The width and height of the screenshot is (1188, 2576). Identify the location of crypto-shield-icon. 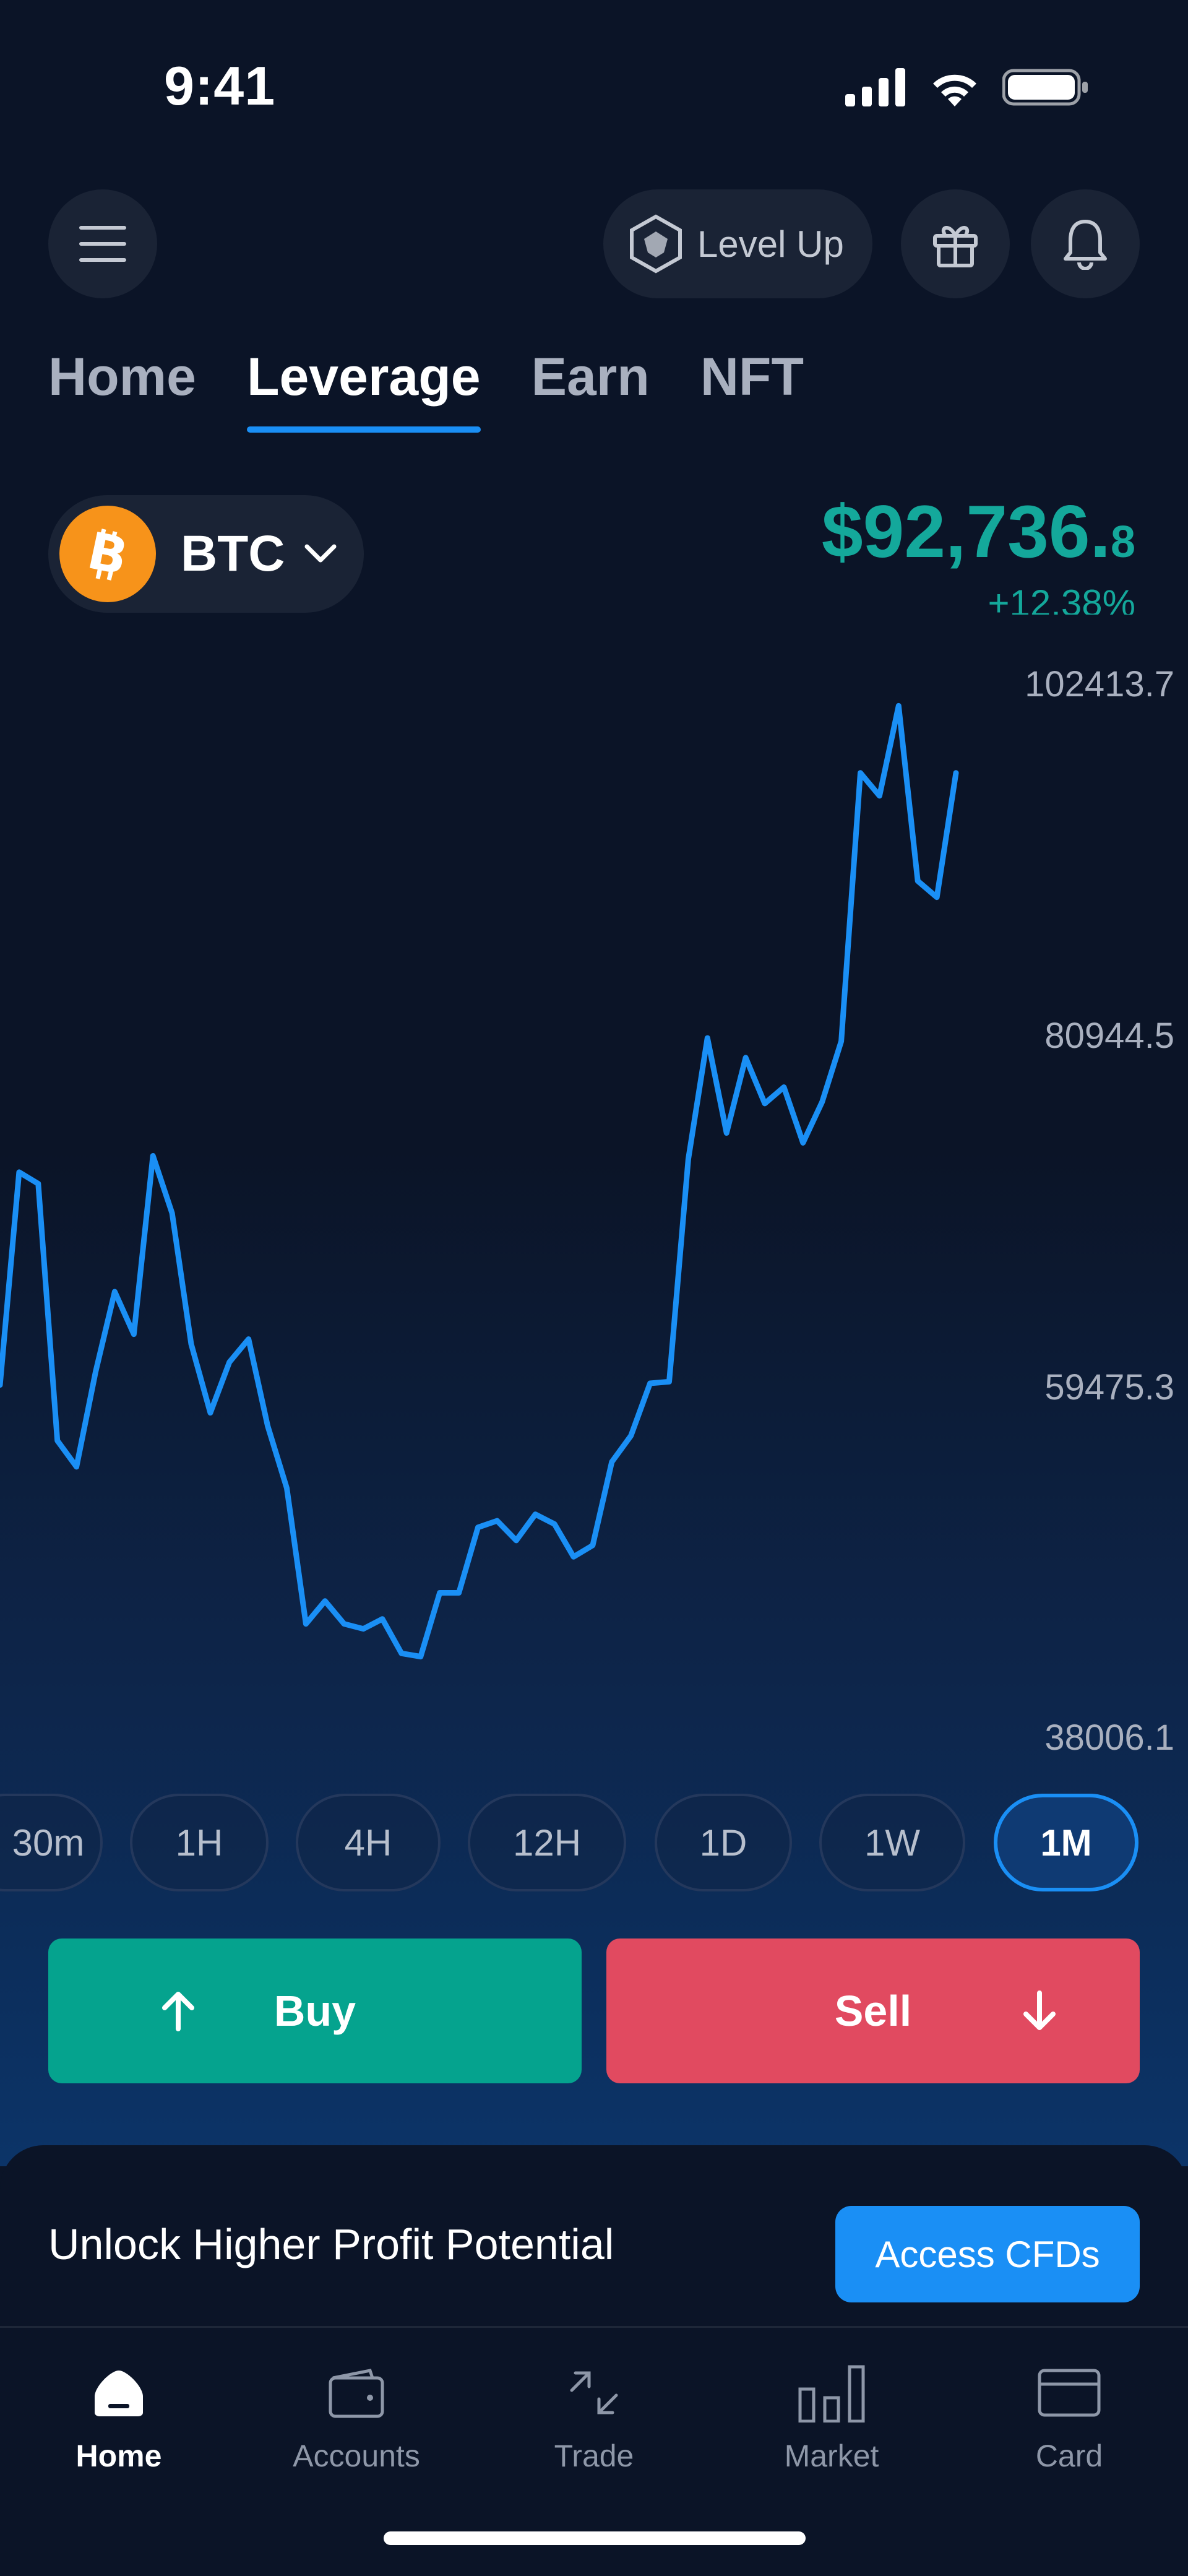
(656, 244).